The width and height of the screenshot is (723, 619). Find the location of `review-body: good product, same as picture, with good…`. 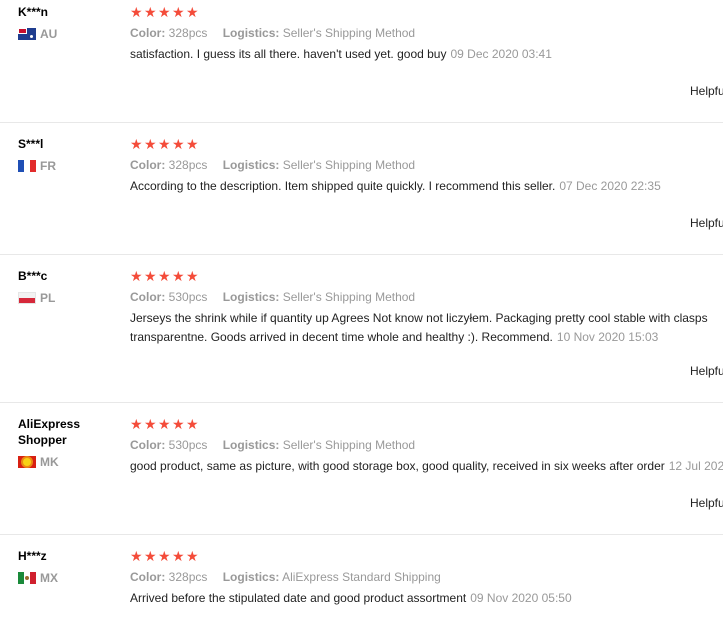

review-body: good product, same as picture, with good… is located at coordinates (397, 466).